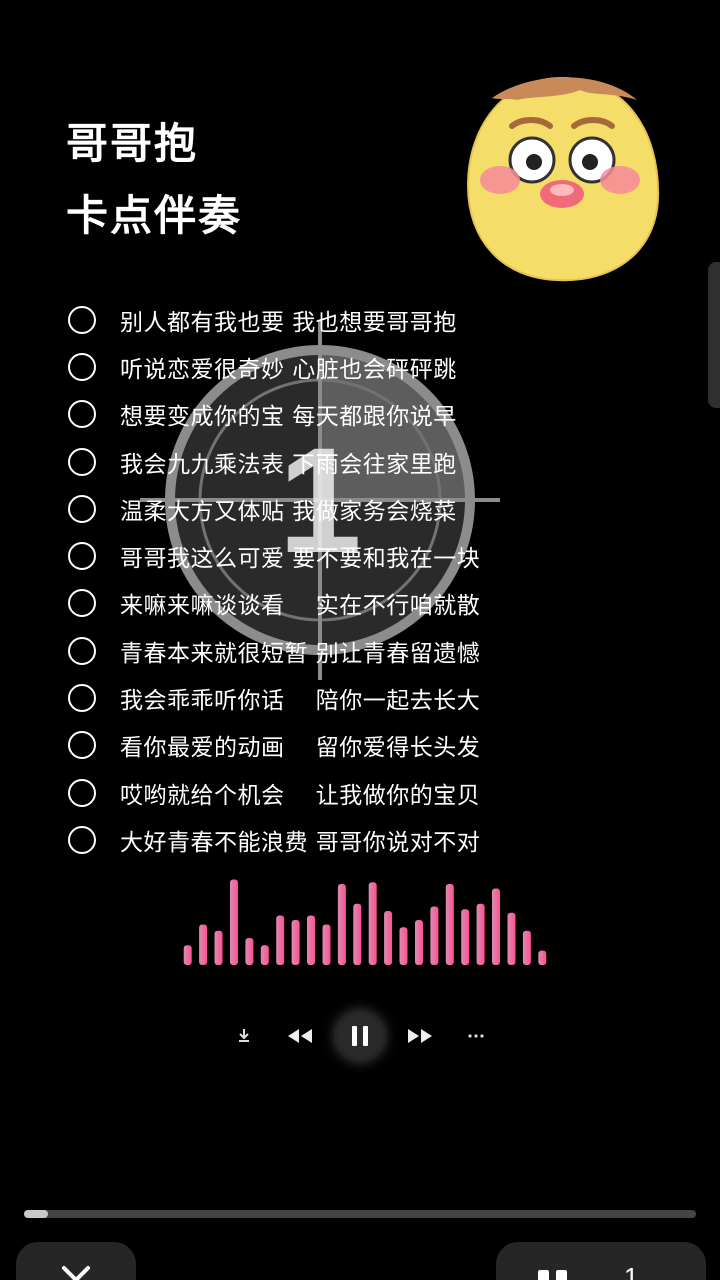 This screenshot has height=1280, width=720. Describe the element at coordinates (300, 748) in the screenshot. I see `lyric-text: 看你最爱的动画 留你爱得长头发` at that location.